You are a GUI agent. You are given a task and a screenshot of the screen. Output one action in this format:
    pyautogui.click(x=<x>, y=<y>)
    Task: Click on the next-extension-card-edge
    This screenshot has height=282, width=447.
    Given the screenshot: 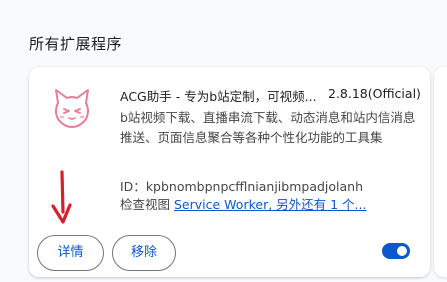 What is the action you would take?
    pyautogui.click(x=440, y=172)
    